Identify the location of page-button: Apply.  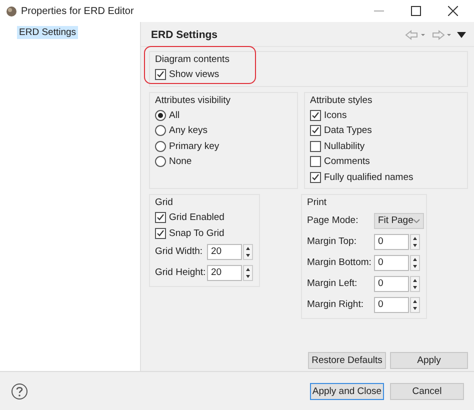
(429, 360).